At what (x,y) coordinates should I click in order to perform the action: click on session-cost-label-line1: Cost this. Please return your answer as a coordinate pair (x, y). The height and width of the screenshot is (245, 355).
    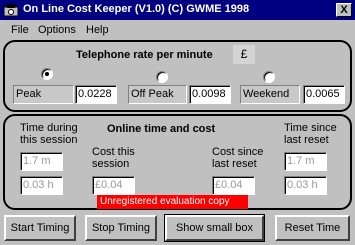
    Looking at the image, I should click on (113, 152).